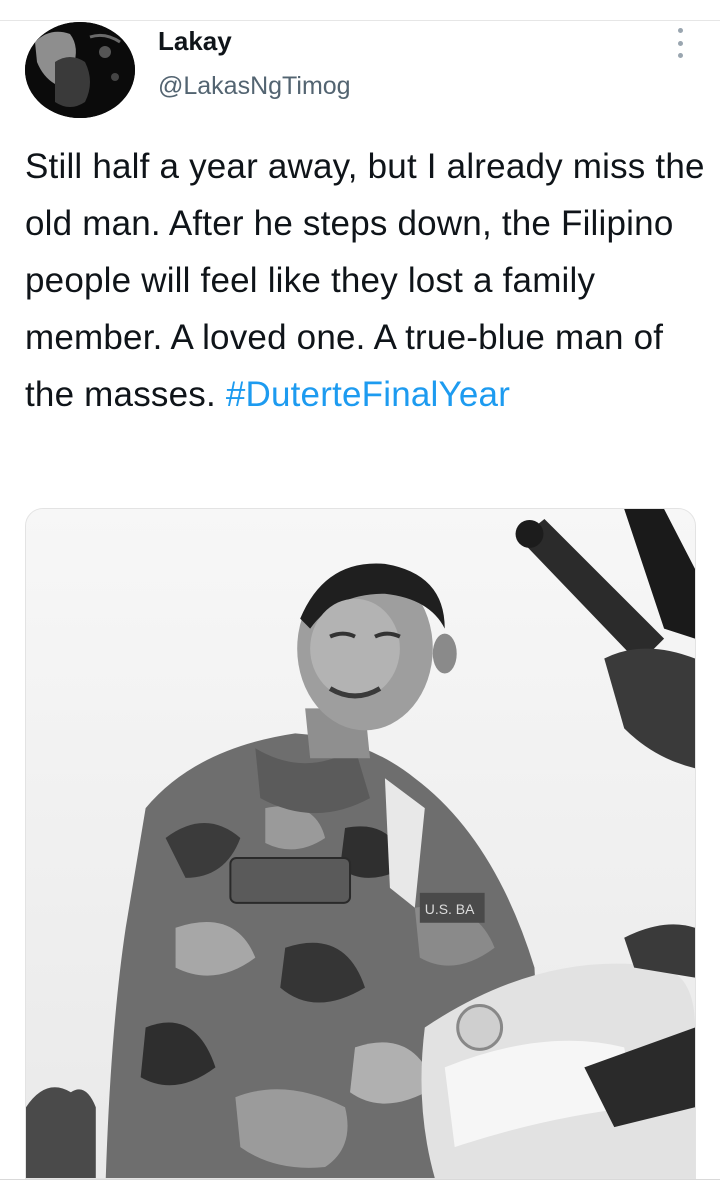 This screenshot has height=1188, width=720. I want to click on bottom-divider, so click(360, 1179).